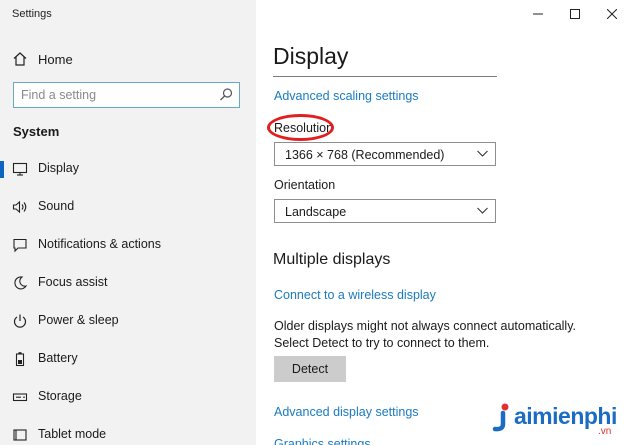 Image resolution: width=630 pixels, height=445 pixels. I want to click on orientation-value: Landscape, so click(316, 212).